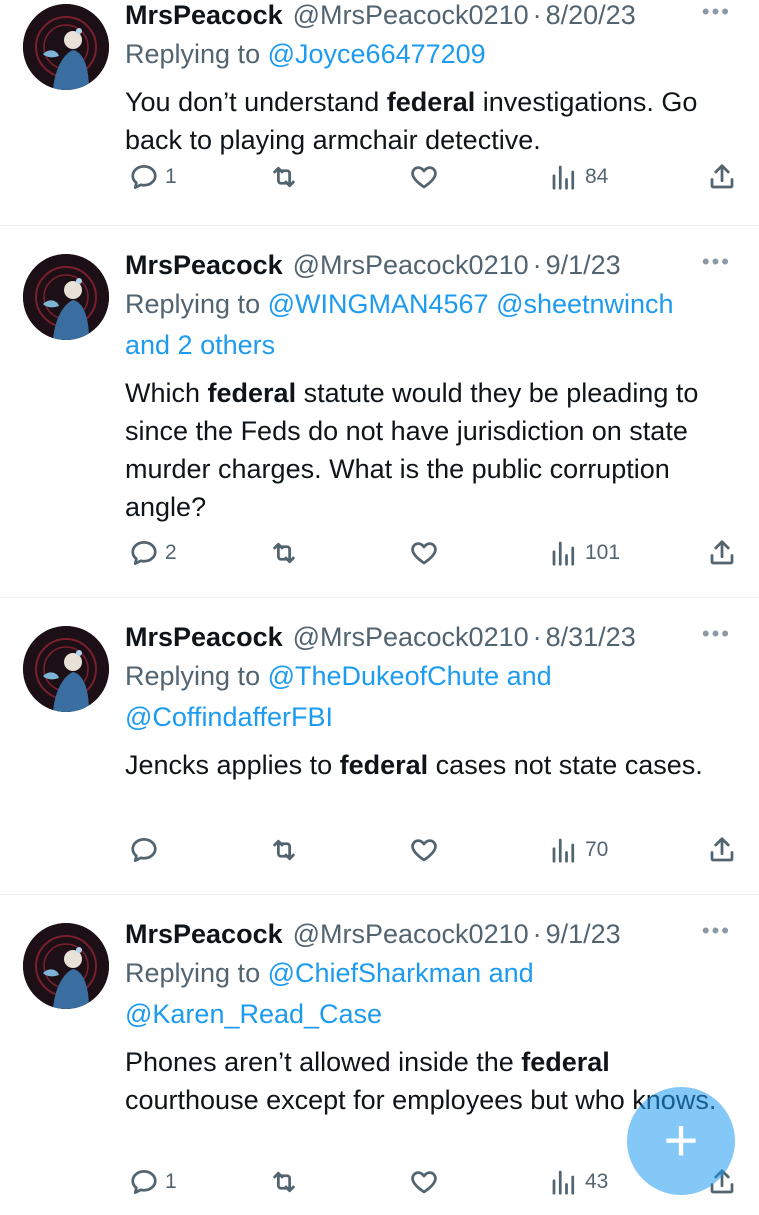 The height and width of the screenshot is (1215, 759). What do you see at coordinates (597, 849) in the screenshot?
I see `views-count: 70` at bounding box center [597, 849].